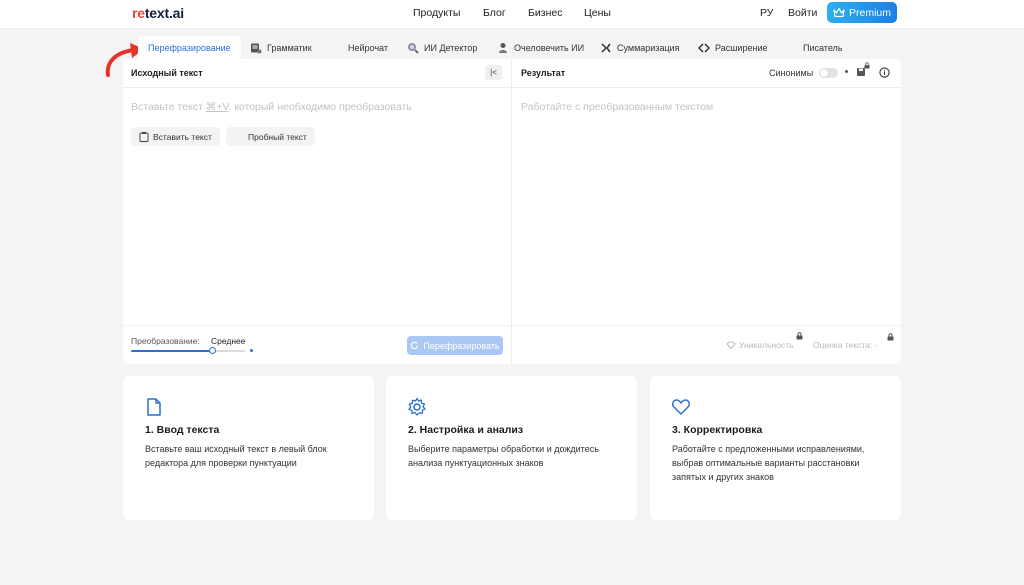 The height and width of the screenshot is (585, 1024). What do you see at coordinates (731, 345) in the screenshot?
I see `diamond-icon` at bounding box center [731, 345].